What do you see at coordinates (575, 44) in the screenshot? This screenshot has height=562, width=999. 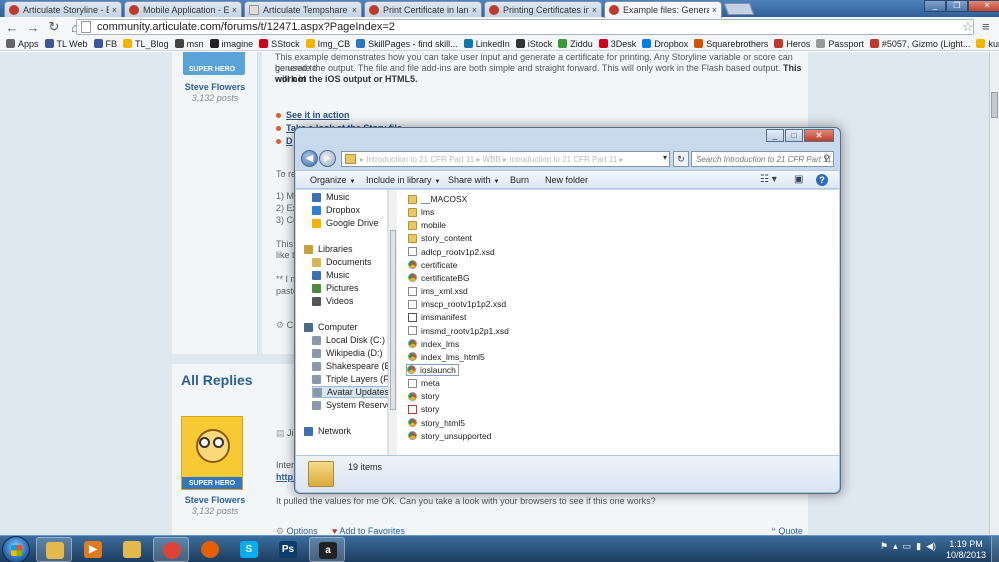 I see `bookmark-item: Ziddu` at bounding box center [575, 44].